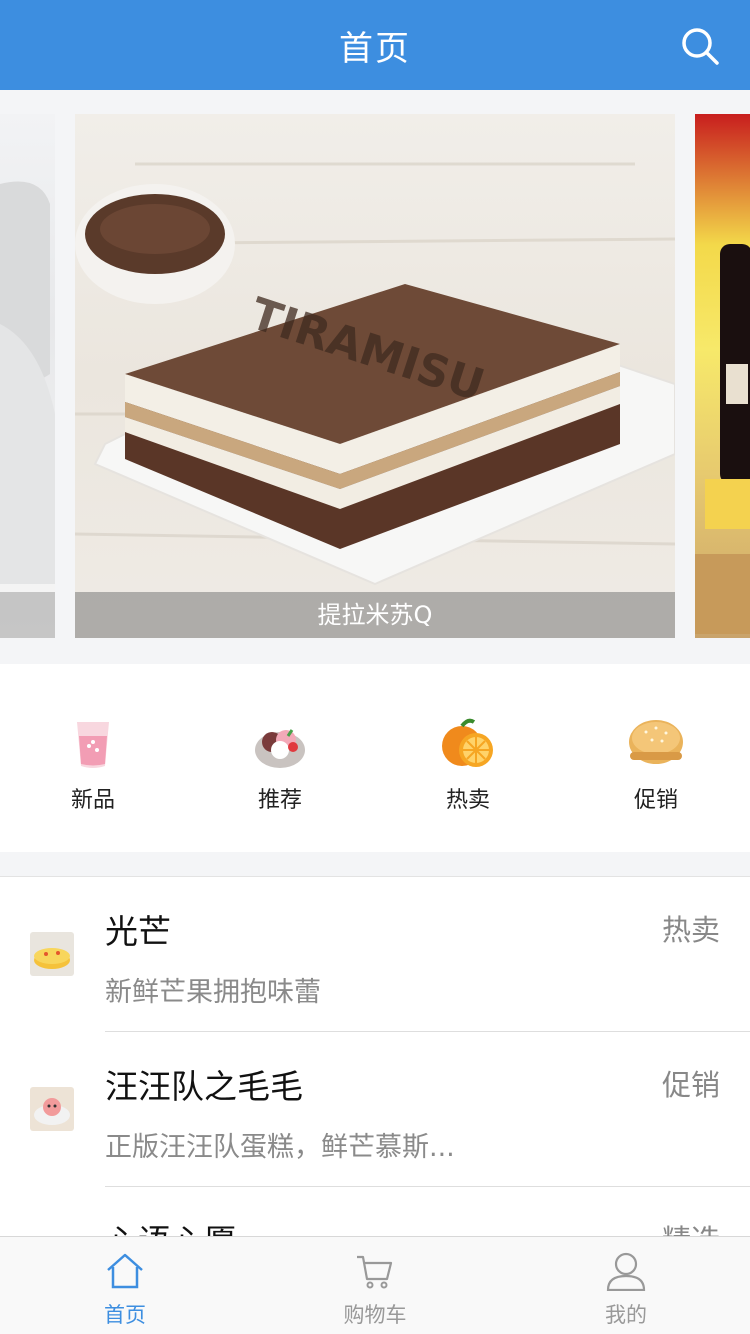  Describe the element at coordinates (655, 800) in the screenshot. I see `category-label: 促销` at that location.